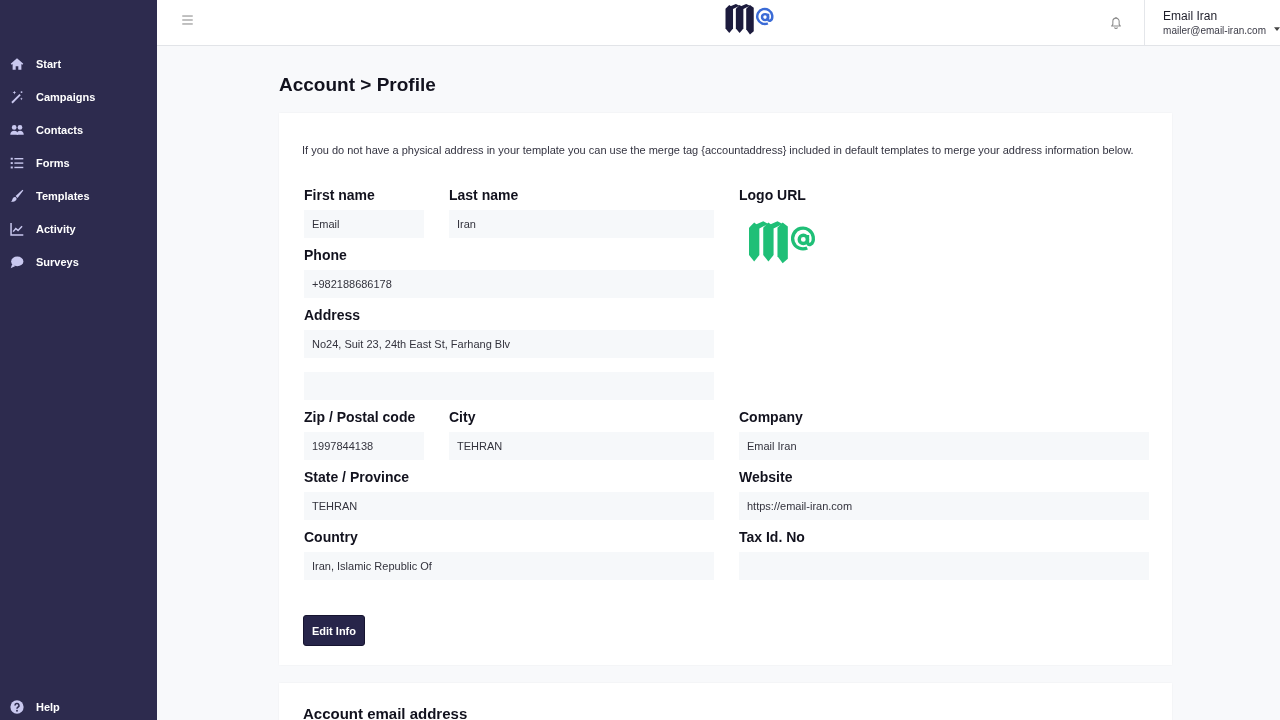 This screenshot has width=1280, height=720. What do you see at coordinates (1214, 16) in the screenshot?
I see `user-name: Email Iran` at bounding box center [1214, 16].